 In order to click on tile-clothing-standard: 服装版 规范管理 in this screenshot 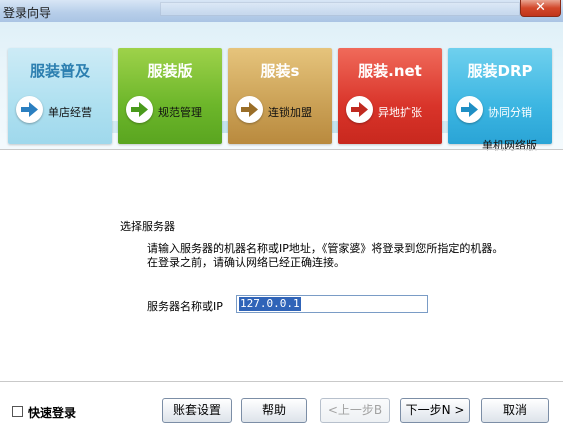, I will do `click(170, 96)`.